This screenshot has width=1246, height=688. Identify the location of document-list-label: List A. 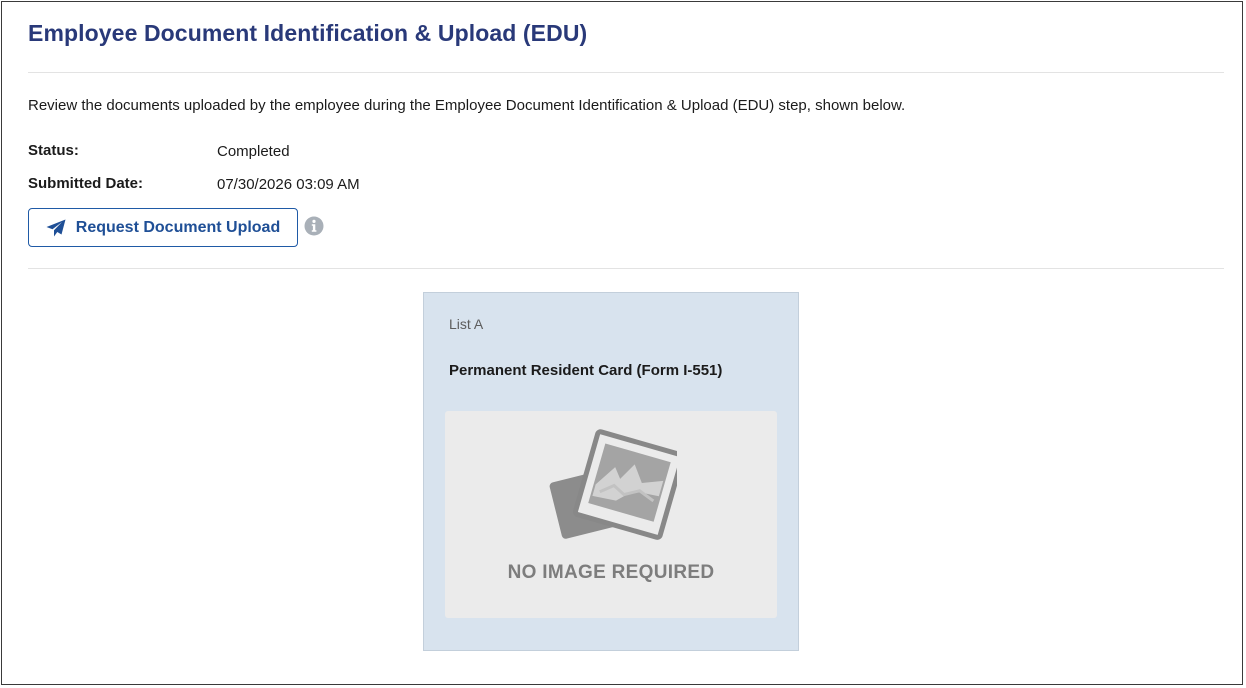
(466, 324).